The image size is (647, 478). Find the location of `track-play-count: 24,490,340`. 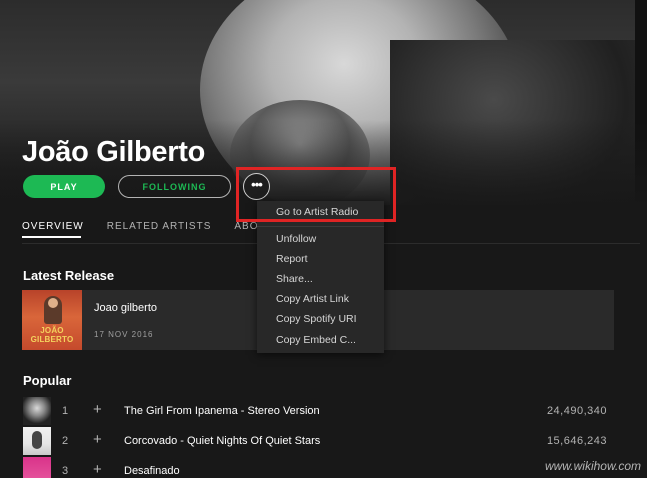

track-play-count: 24,490,340 is located at coordinates (576, 411).